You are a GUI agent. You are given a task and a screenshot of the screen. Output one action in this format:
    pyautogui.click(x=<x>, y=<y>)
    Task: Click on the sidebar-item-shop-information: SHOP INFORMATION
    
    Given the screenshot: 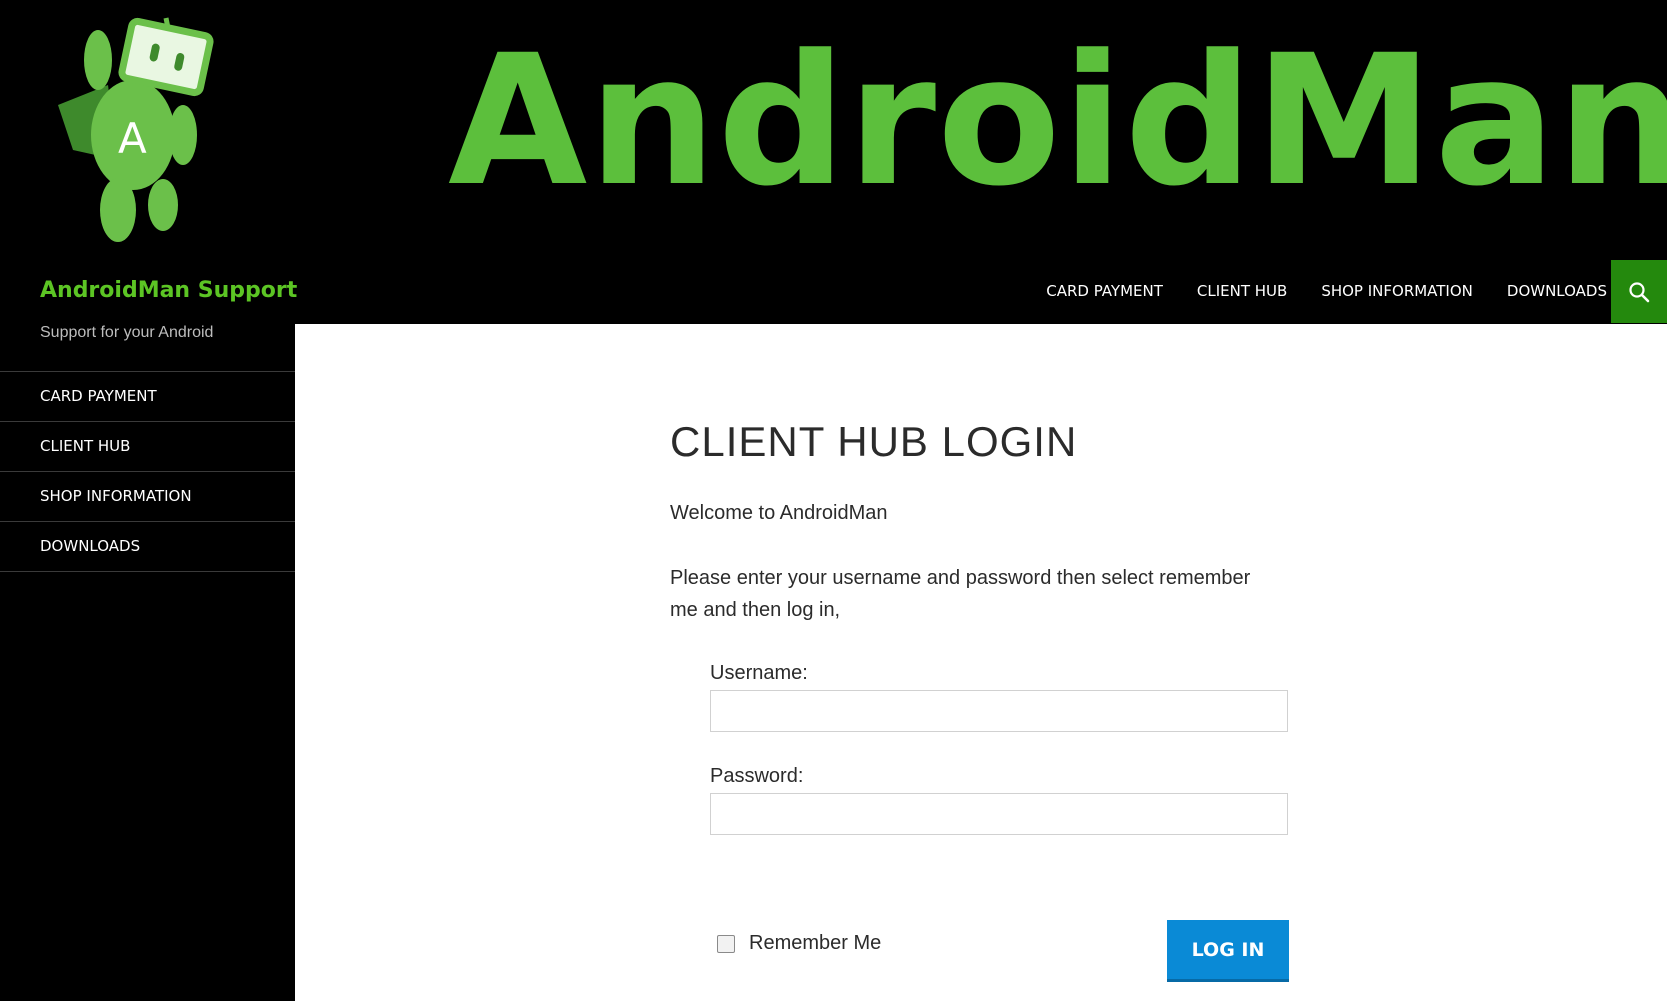 What is the action you would take?
    pyautogui.click(x=147, y=497)
    